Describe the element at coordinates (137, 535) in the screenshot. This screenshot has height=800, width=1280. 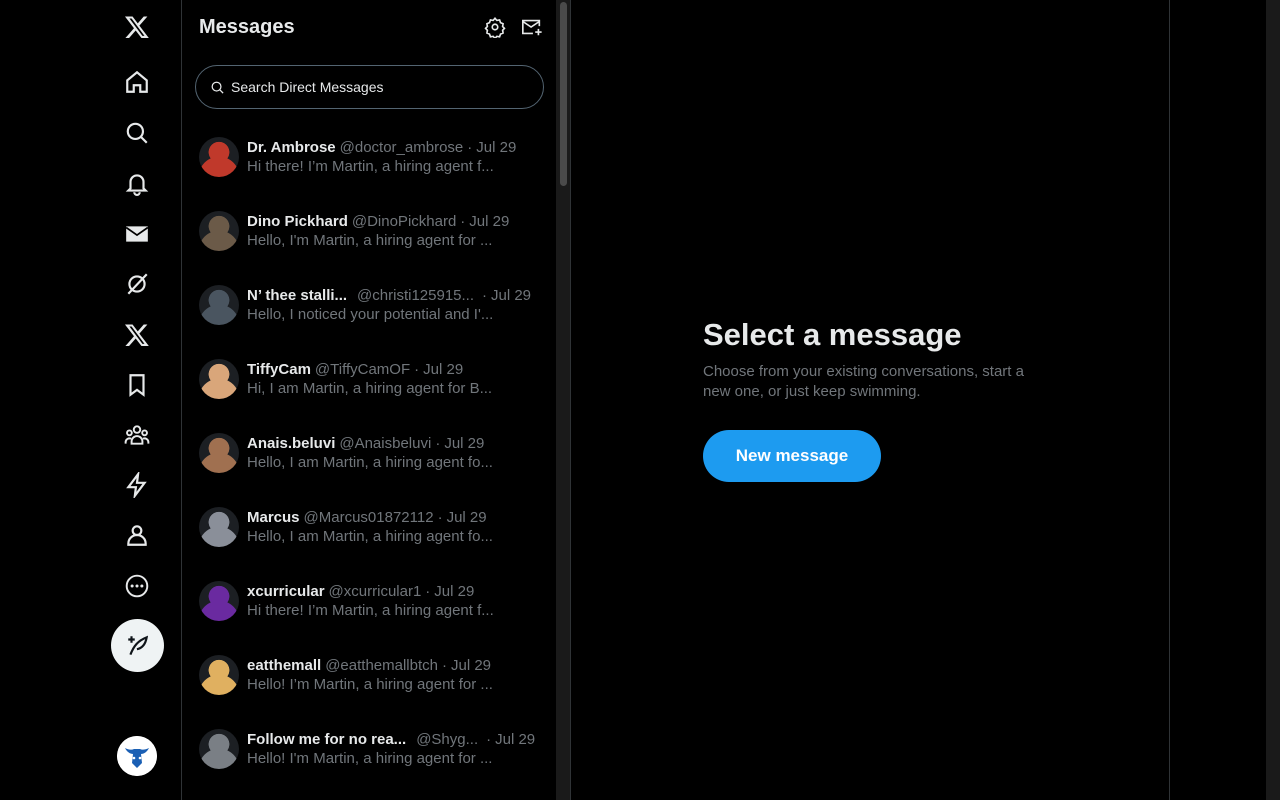
I see `profile-icon` at that location.